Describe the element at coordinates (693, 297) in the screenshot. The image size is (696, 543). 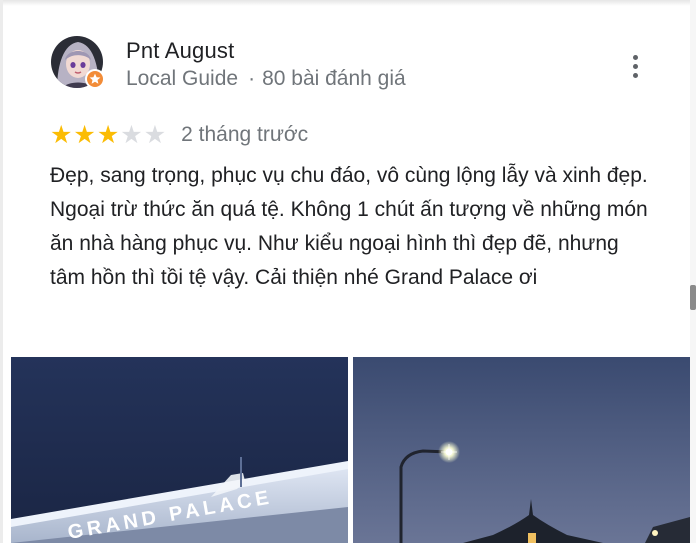
I see `scrollbar-thumb` at that location.